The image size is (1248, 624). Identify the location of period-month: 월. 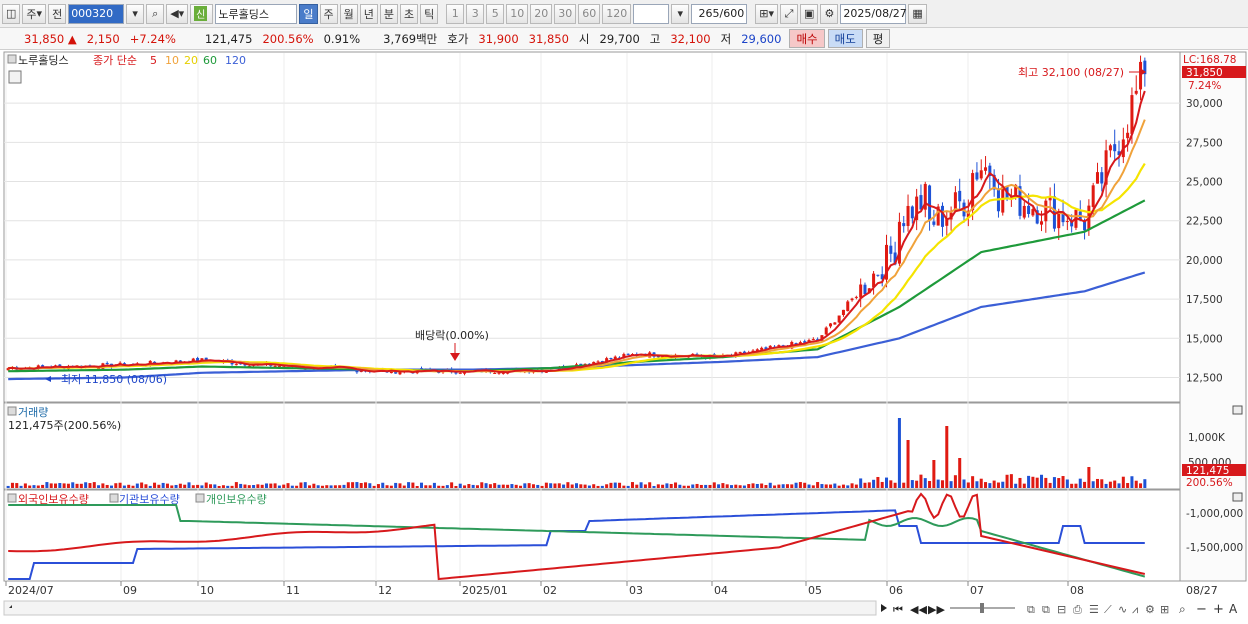
(348, 13).